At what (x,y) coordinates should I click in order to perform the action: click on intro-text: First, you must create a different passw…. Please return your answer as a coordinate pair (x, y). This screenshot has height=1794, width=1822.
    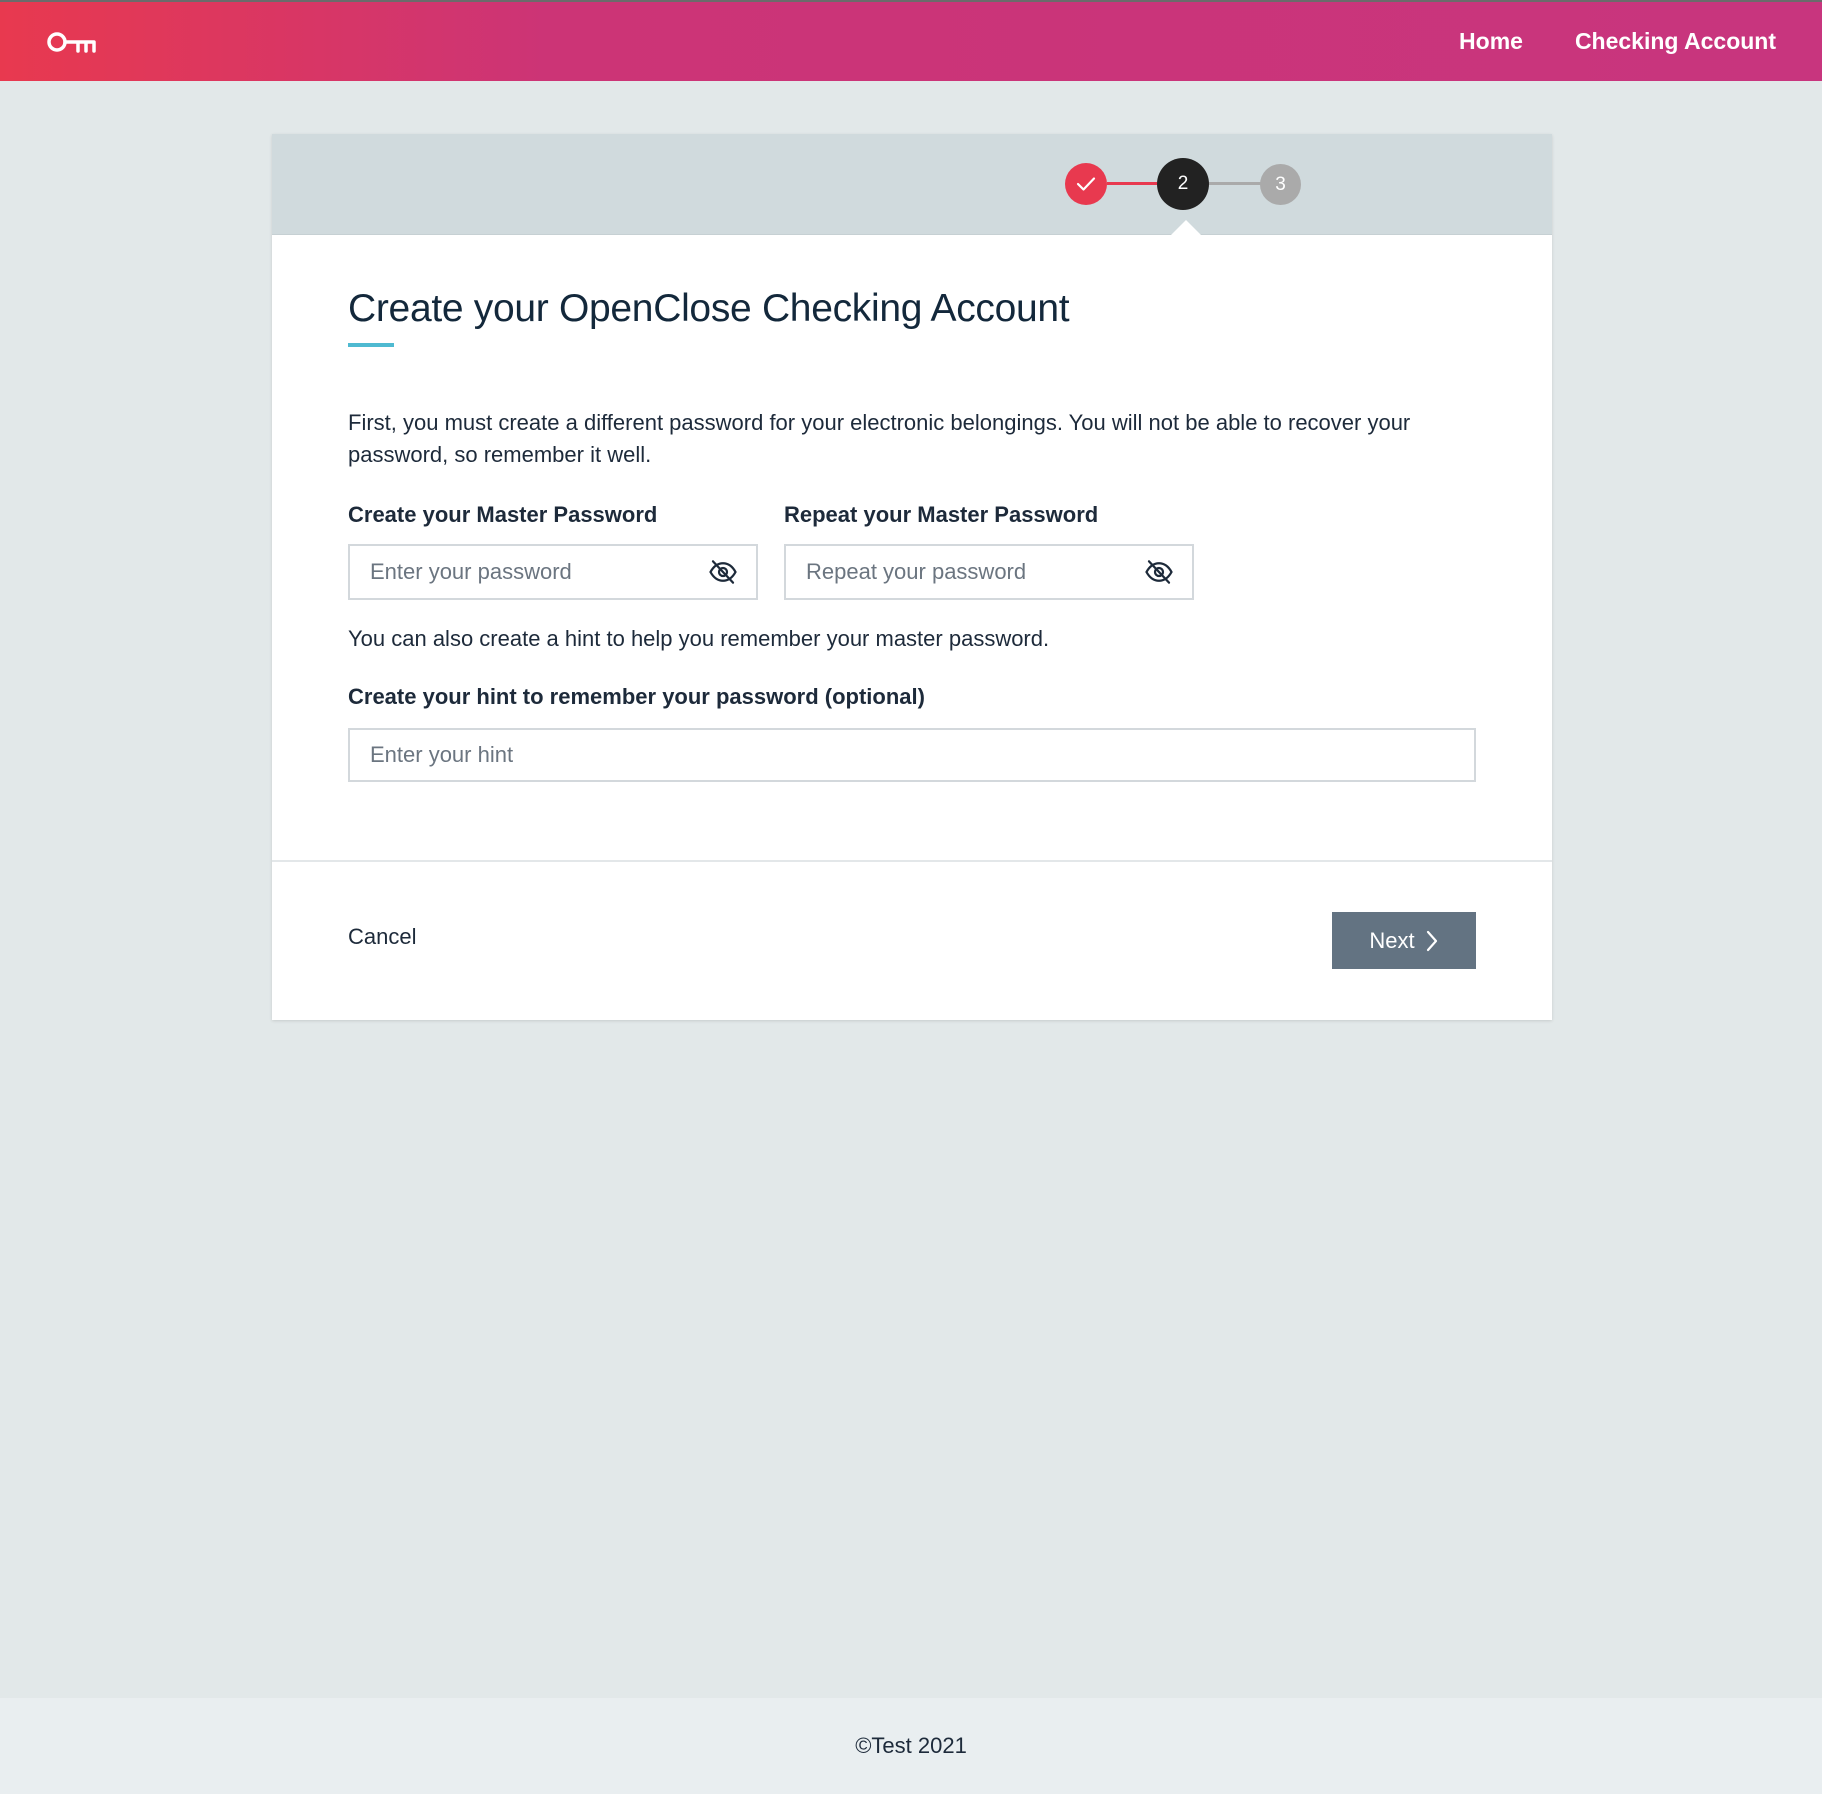
    Looking at the image, I should click on (879, 438).